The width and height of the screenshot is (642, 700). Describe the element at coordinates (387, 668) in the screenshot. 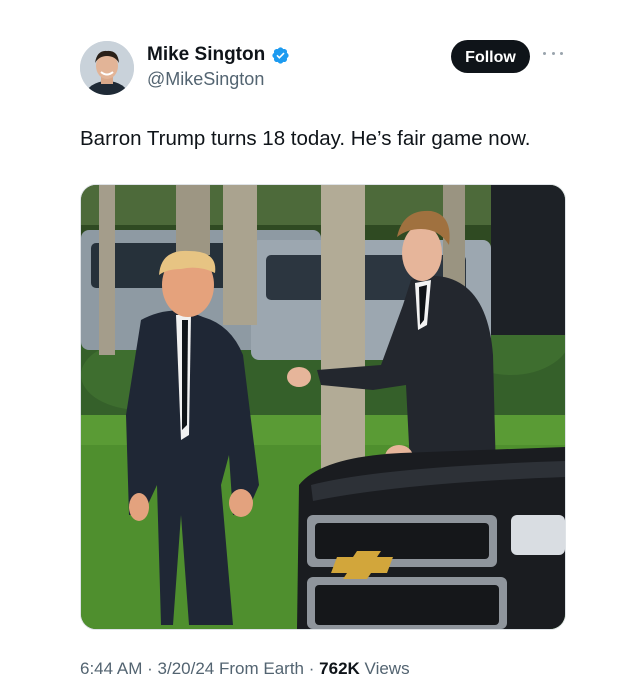

I see `views-label: Views` at that location.